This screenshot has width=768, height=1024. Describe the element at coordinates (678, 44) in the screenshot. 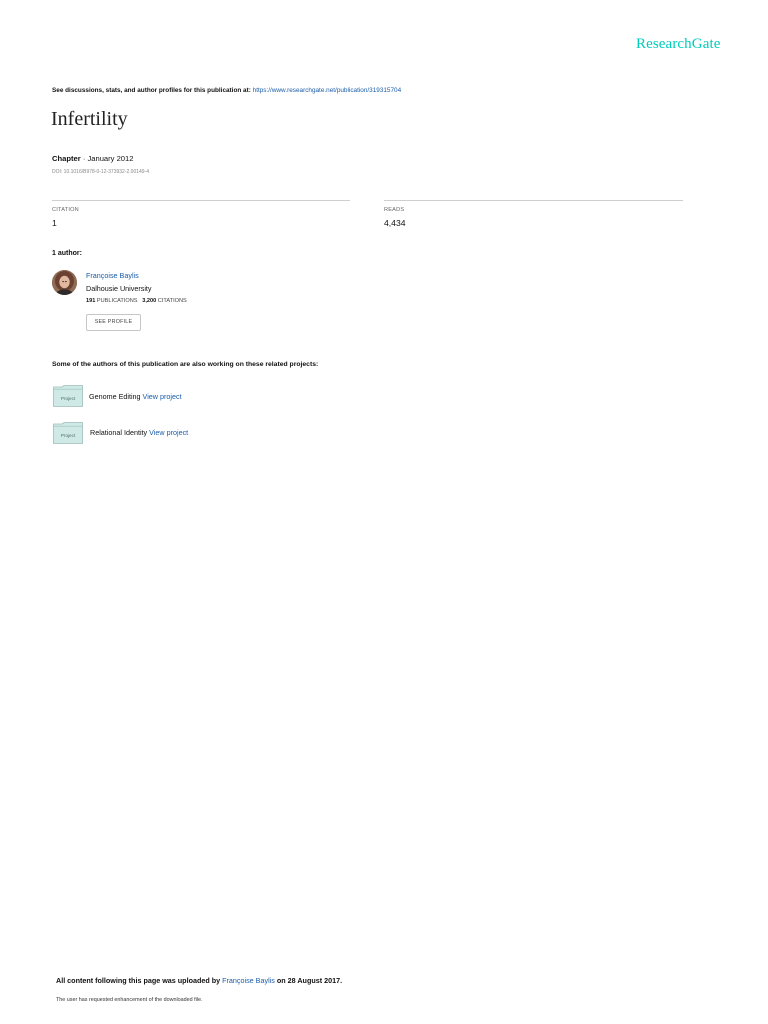

I see `researchgate-logo: ResearchGate` at that location.